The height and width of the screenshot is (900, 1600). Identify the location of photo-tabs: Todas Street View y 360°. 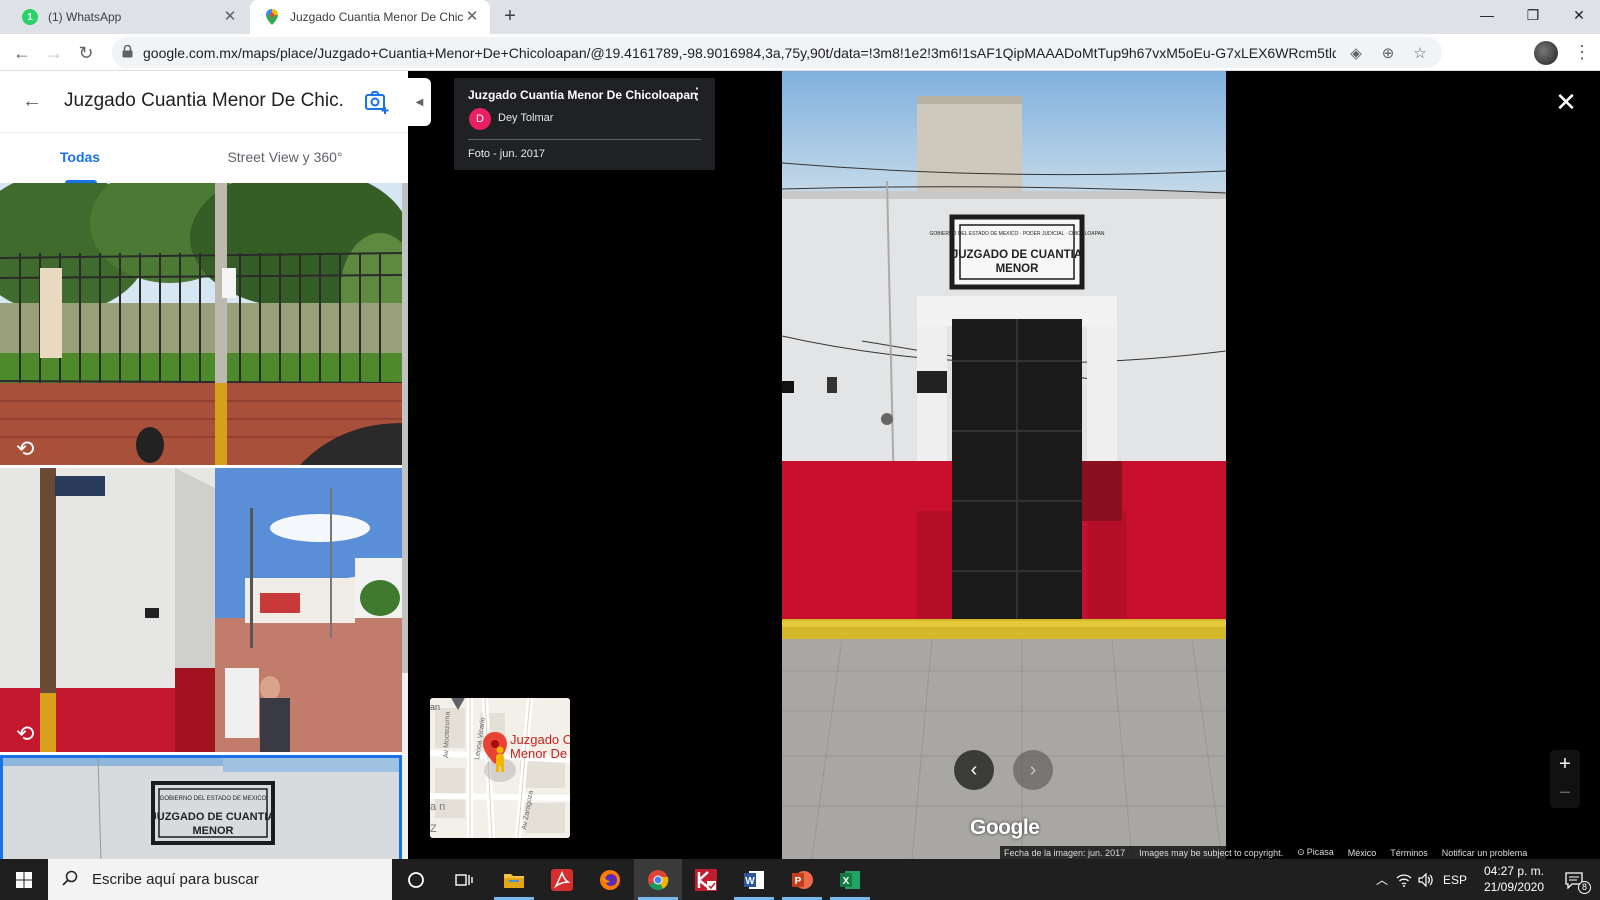
(204, 158).